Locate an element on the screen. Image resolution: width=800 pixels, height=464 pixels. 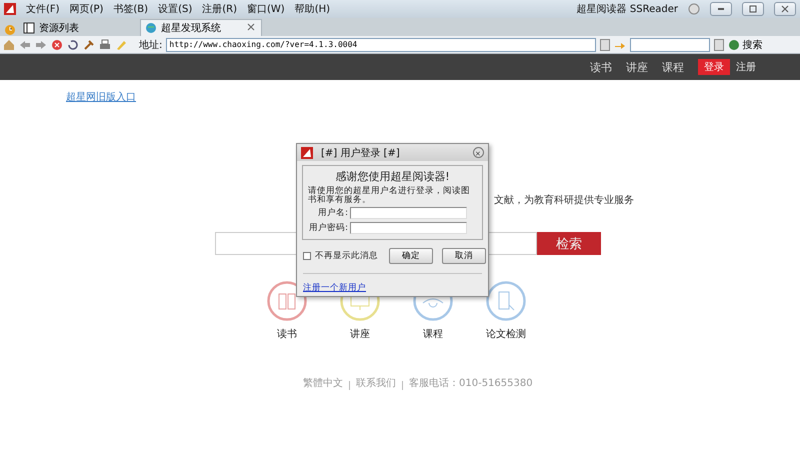
checkbox-label: 不再显示此消息 is located at coordinates (346, 256).